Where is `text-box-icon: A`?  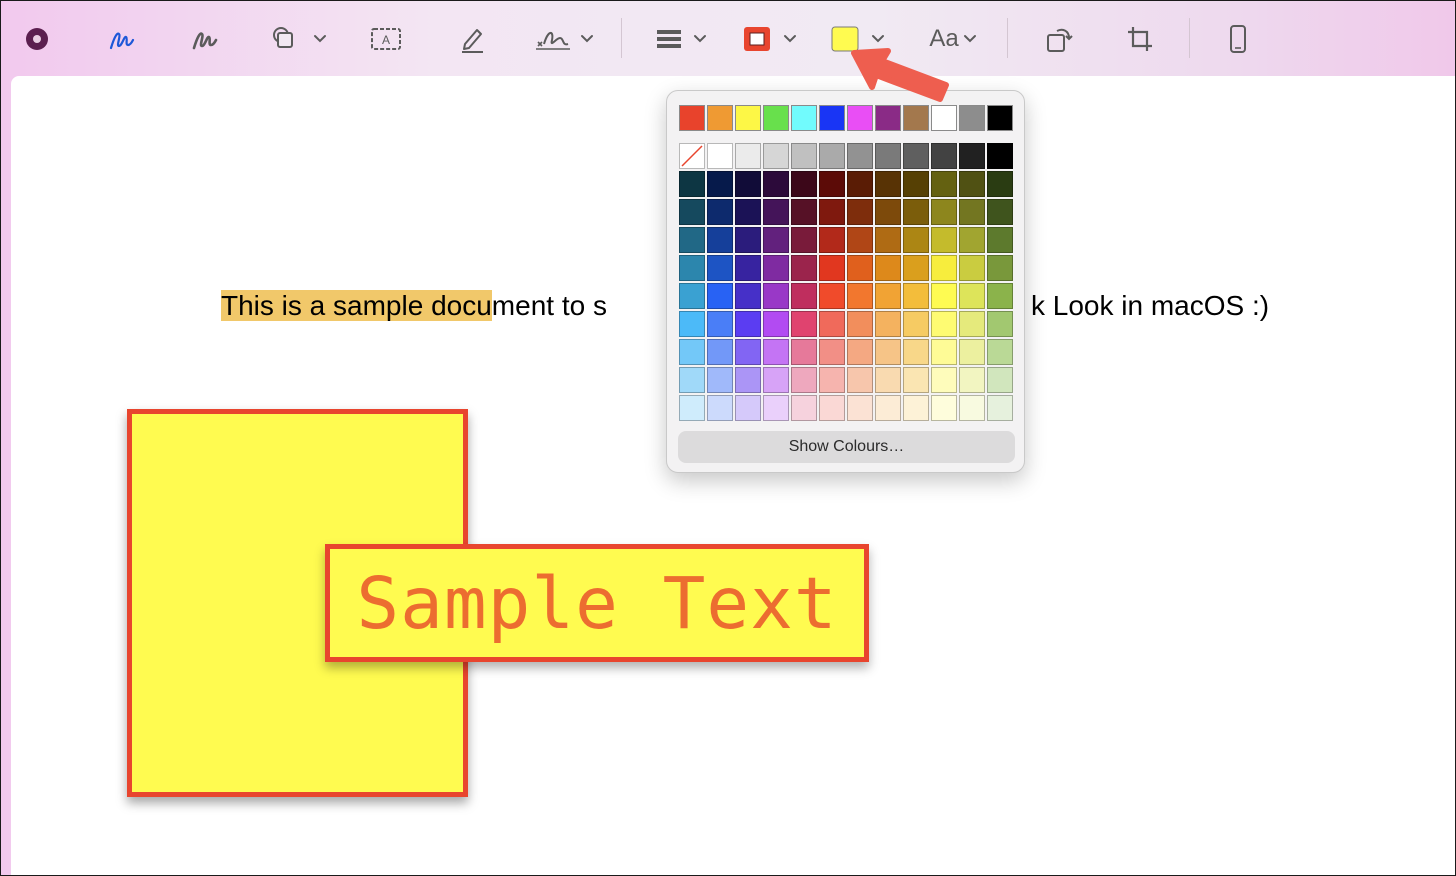
text-box-icon: A is located at coordinates (386, 39).